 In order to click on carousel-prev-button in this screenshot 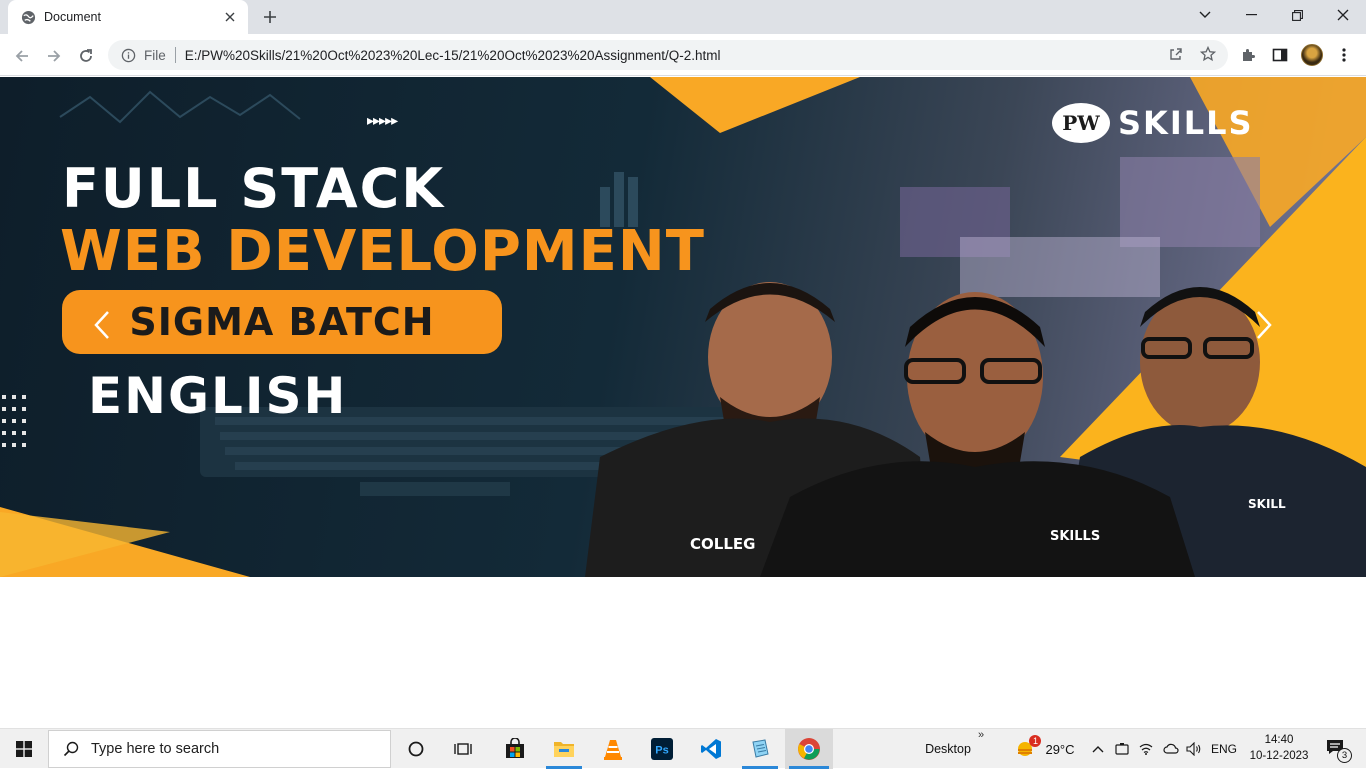, I will do `click(102, 325)`.